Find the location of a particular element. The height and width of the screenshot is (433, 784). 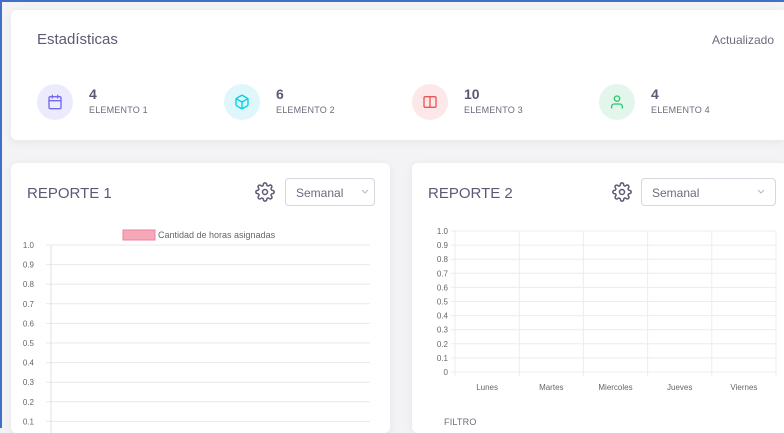

stats-updated-label: Actualizado is located at coordinates (742, 40).